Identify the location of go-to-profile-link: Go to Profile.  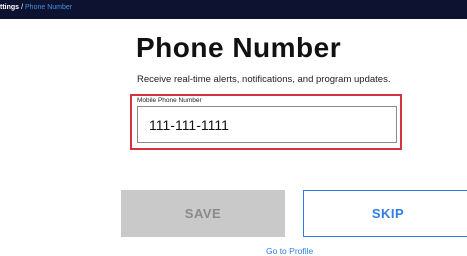
(289, 251).